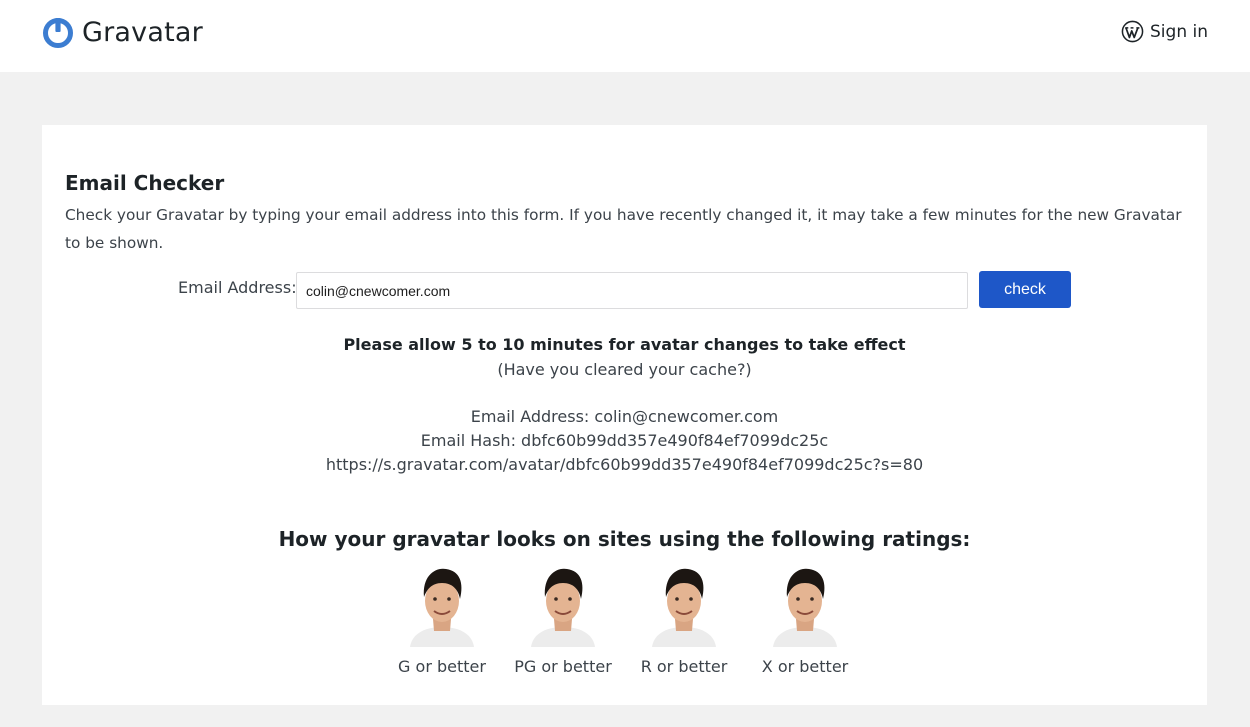 The image size is (1250, 727). Describe the element at coordinates (805, 607) in the screenshot. I see `avatar-photo-x` at that location.